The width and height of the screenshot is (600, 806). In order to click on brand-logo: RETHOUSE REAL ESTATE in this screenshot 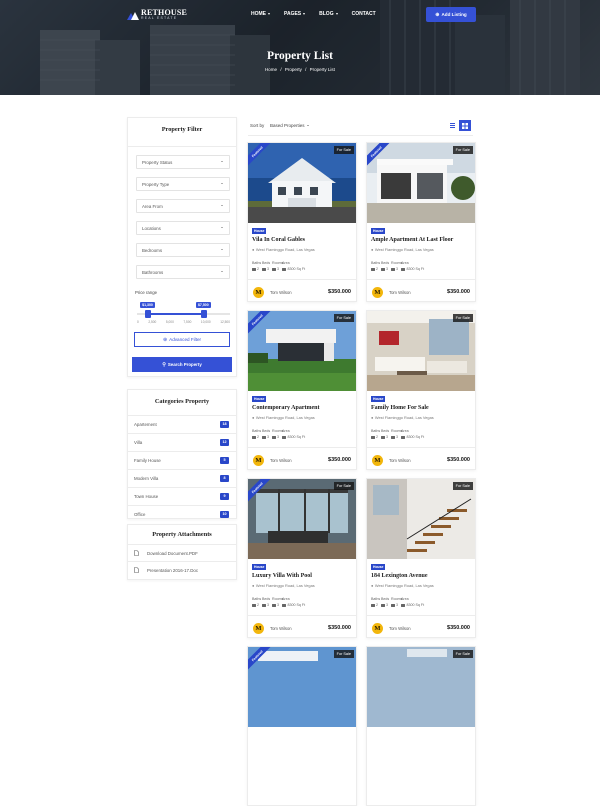, I will do `click(157, 15)`.